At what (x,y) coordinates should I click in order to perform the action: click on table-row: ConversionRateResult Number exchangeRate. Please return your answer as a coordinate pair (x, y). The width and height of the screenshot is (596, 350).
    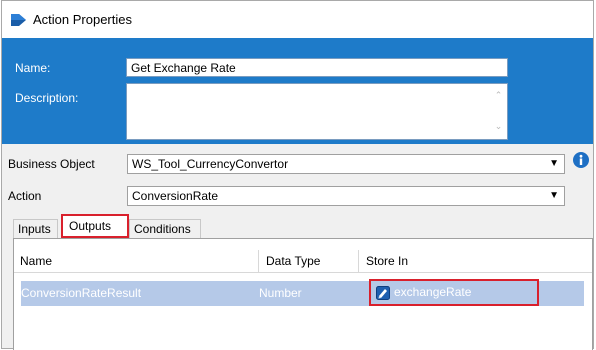
    Looking at the image, I should click on (302, 292).